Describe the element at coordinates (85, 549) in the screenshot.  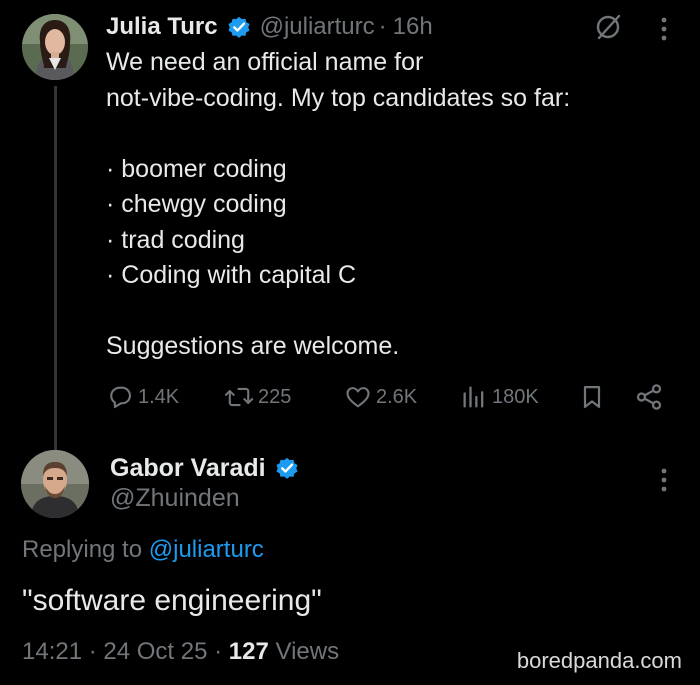
I see `replying-prefix: Replying to` at that location.